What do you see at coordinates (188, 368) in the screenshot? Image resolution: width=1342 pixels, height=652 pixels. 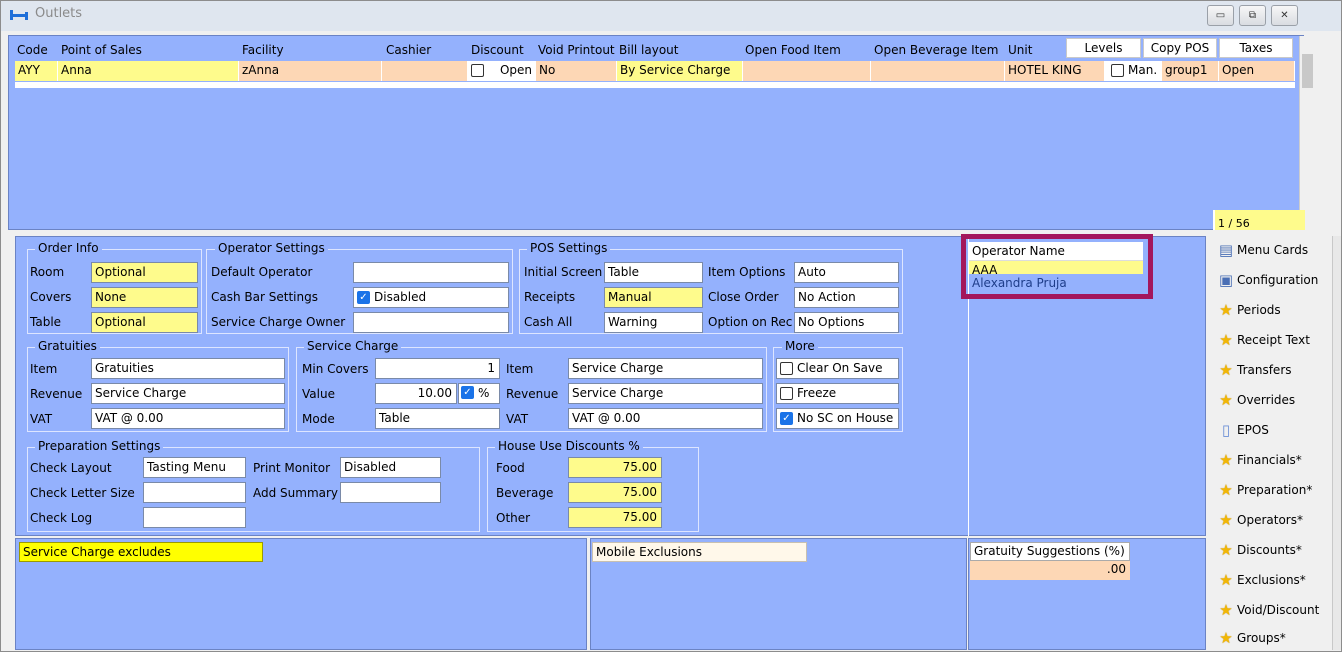 I see `gratuity-item-field: Gratuities` at bounding box center [188, 368].